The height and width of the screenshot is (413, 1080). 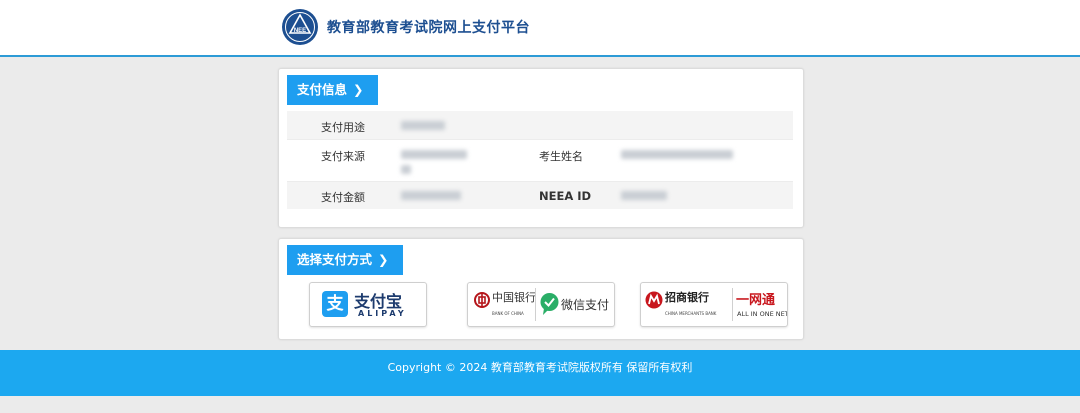 I want to click on svg-text: NEE, so click(x=300, y=31).